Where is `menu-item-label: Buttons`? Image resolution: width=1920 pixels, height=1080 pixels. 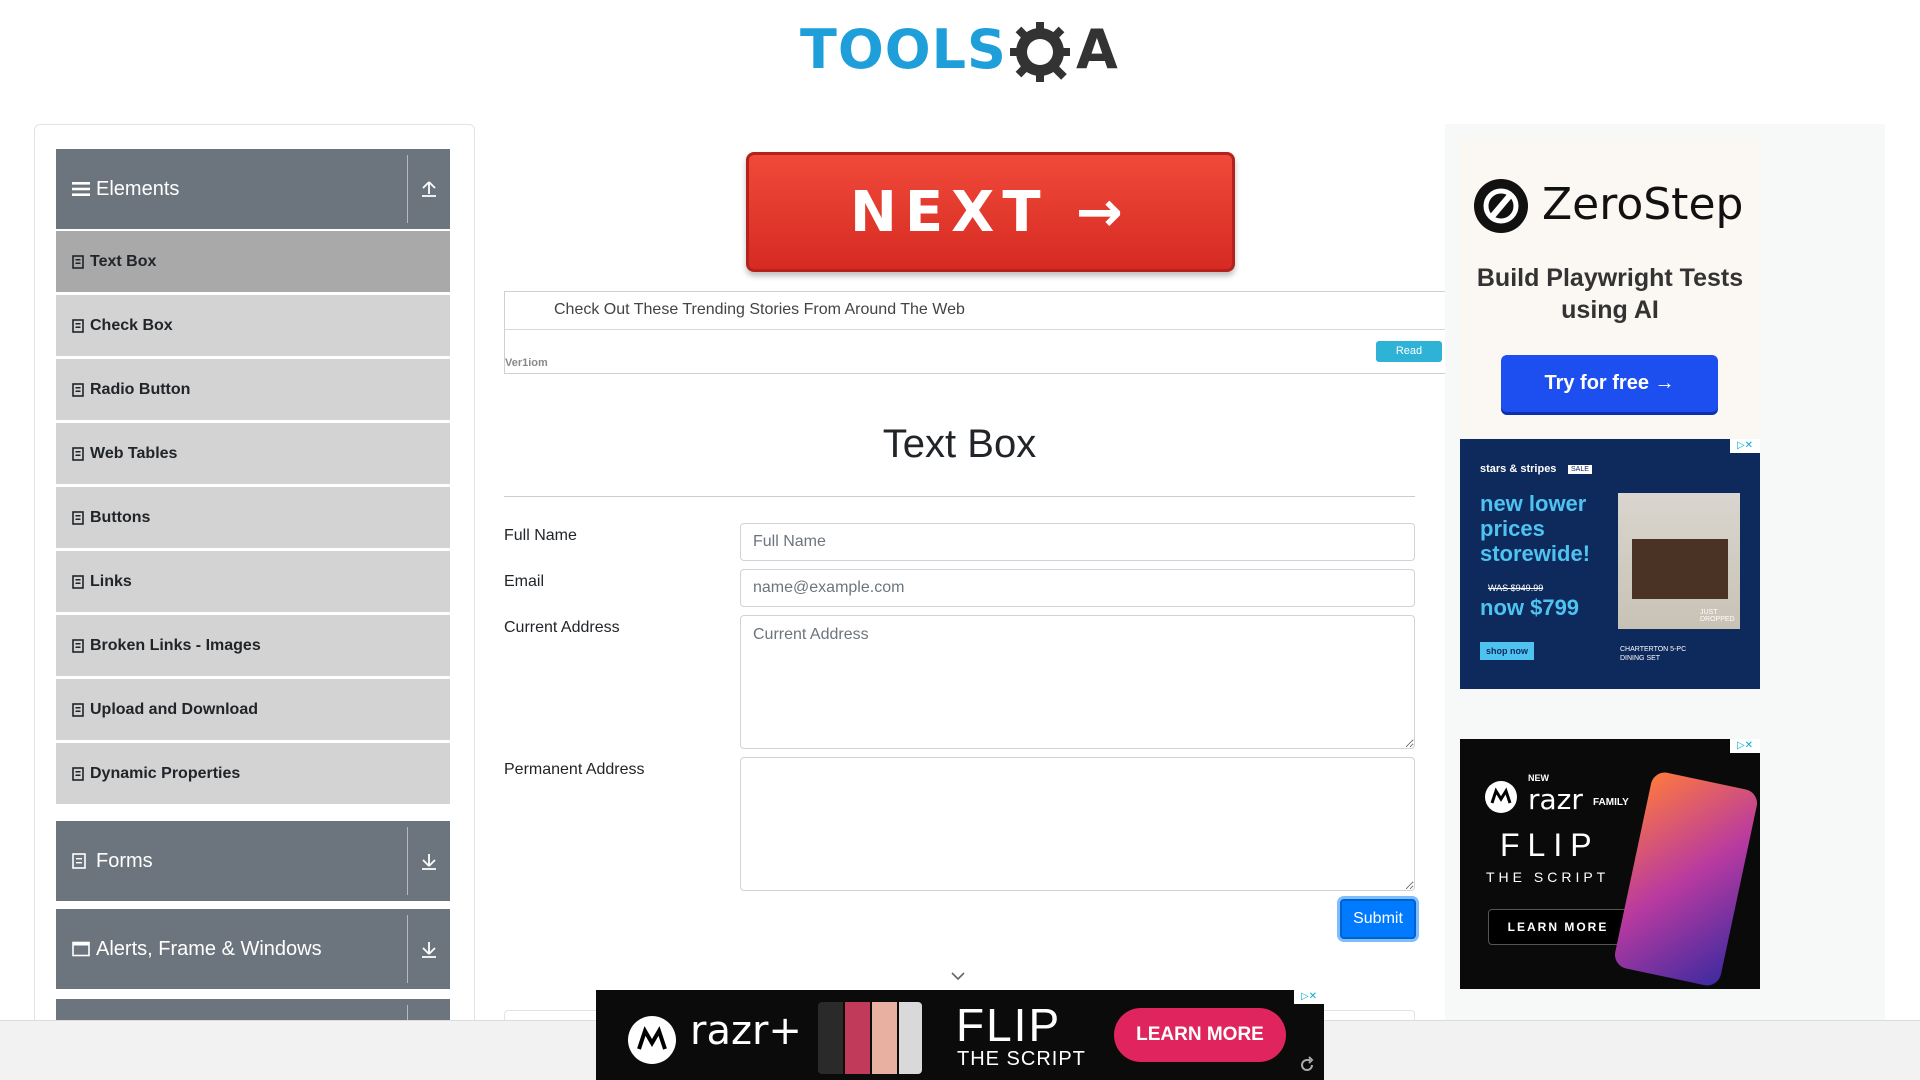
menu-item-label: Buttons is located at coordinates (120, 517).